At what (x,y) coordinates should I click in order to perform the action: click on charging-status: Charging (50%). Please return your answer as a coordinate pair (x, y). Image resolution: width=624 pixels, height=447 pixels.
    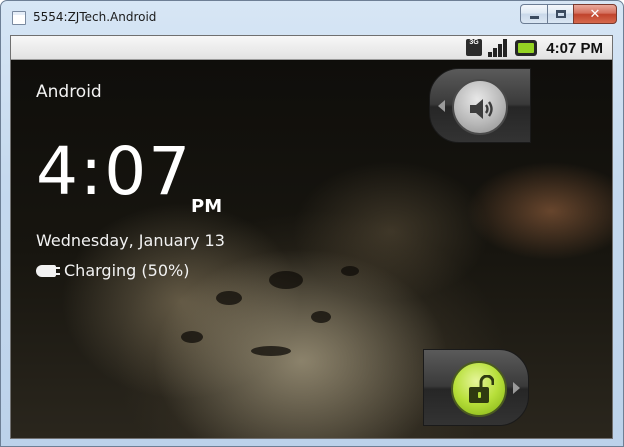
    Looking at the image, I should click on (112, 270).